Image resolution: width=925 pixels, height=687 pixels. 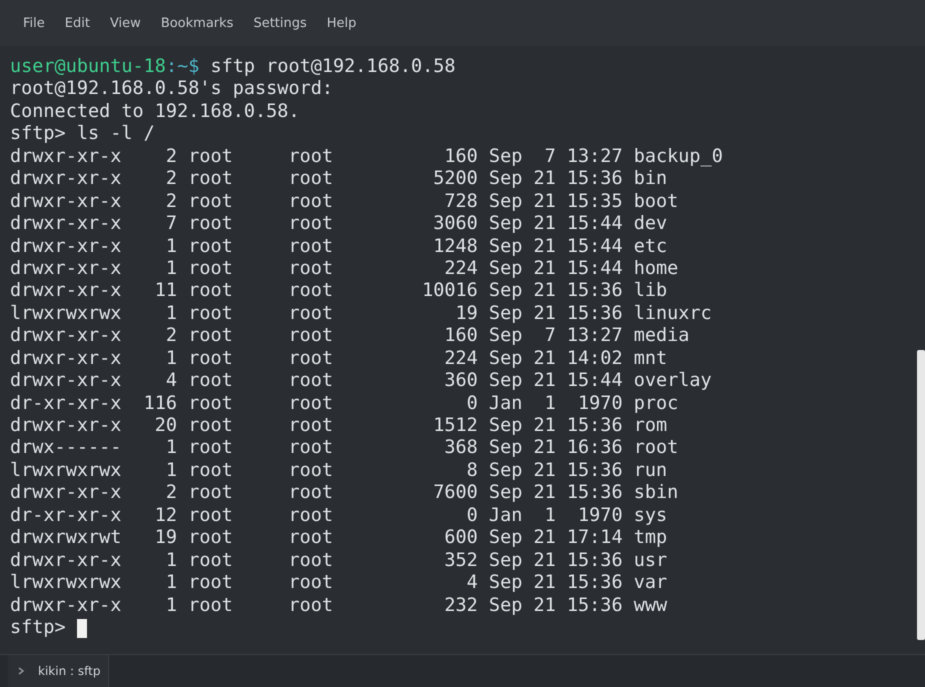 I want to click on output-line: drwxr-xr-x 11 root root 10016 Sep 21 15:36 lib, so click(x=339, y=291).